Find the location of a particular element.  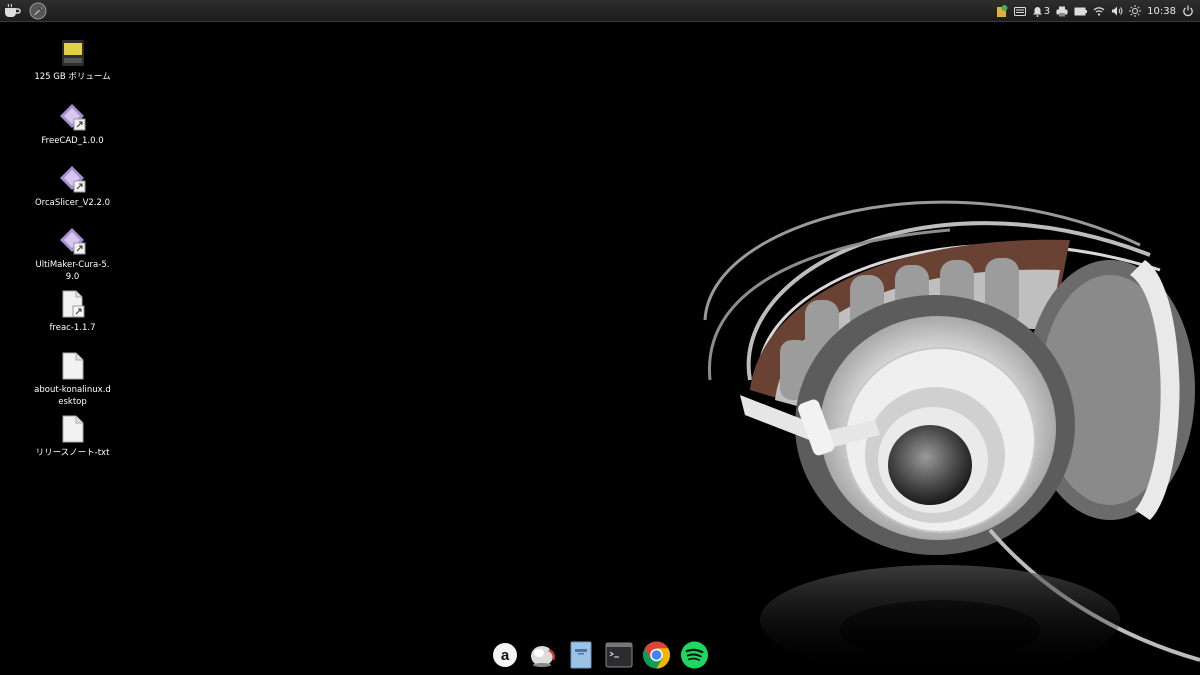

desktop-icon-cura: UltiMaker-Cura-5.9.0 is located at coordinates (72, 254).